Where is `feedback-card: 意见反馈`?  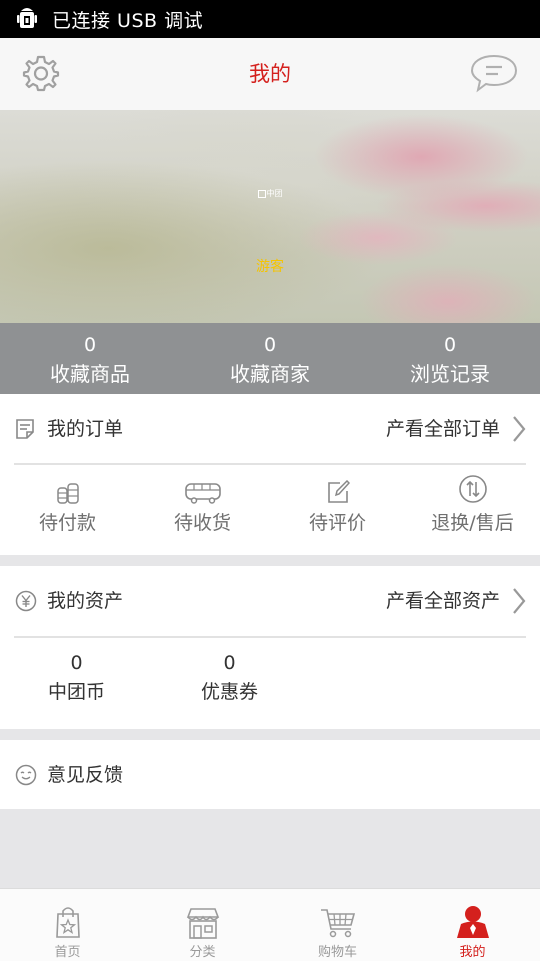
feedback-card: 意见反馈 is located at coordinates (270, 774).